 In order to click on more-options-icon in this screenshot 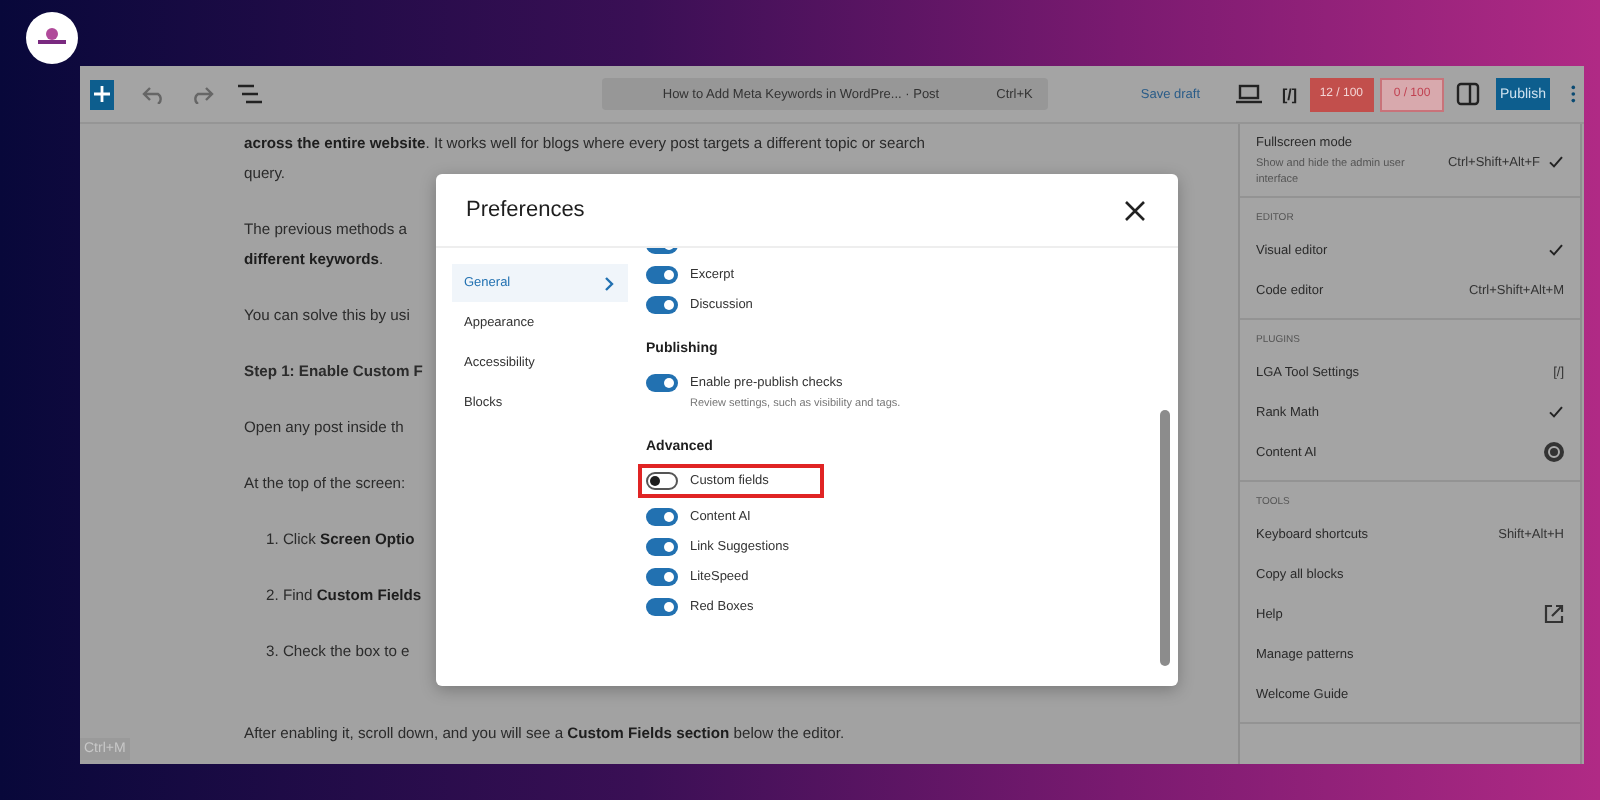, I will do `click(1572, 94)`.